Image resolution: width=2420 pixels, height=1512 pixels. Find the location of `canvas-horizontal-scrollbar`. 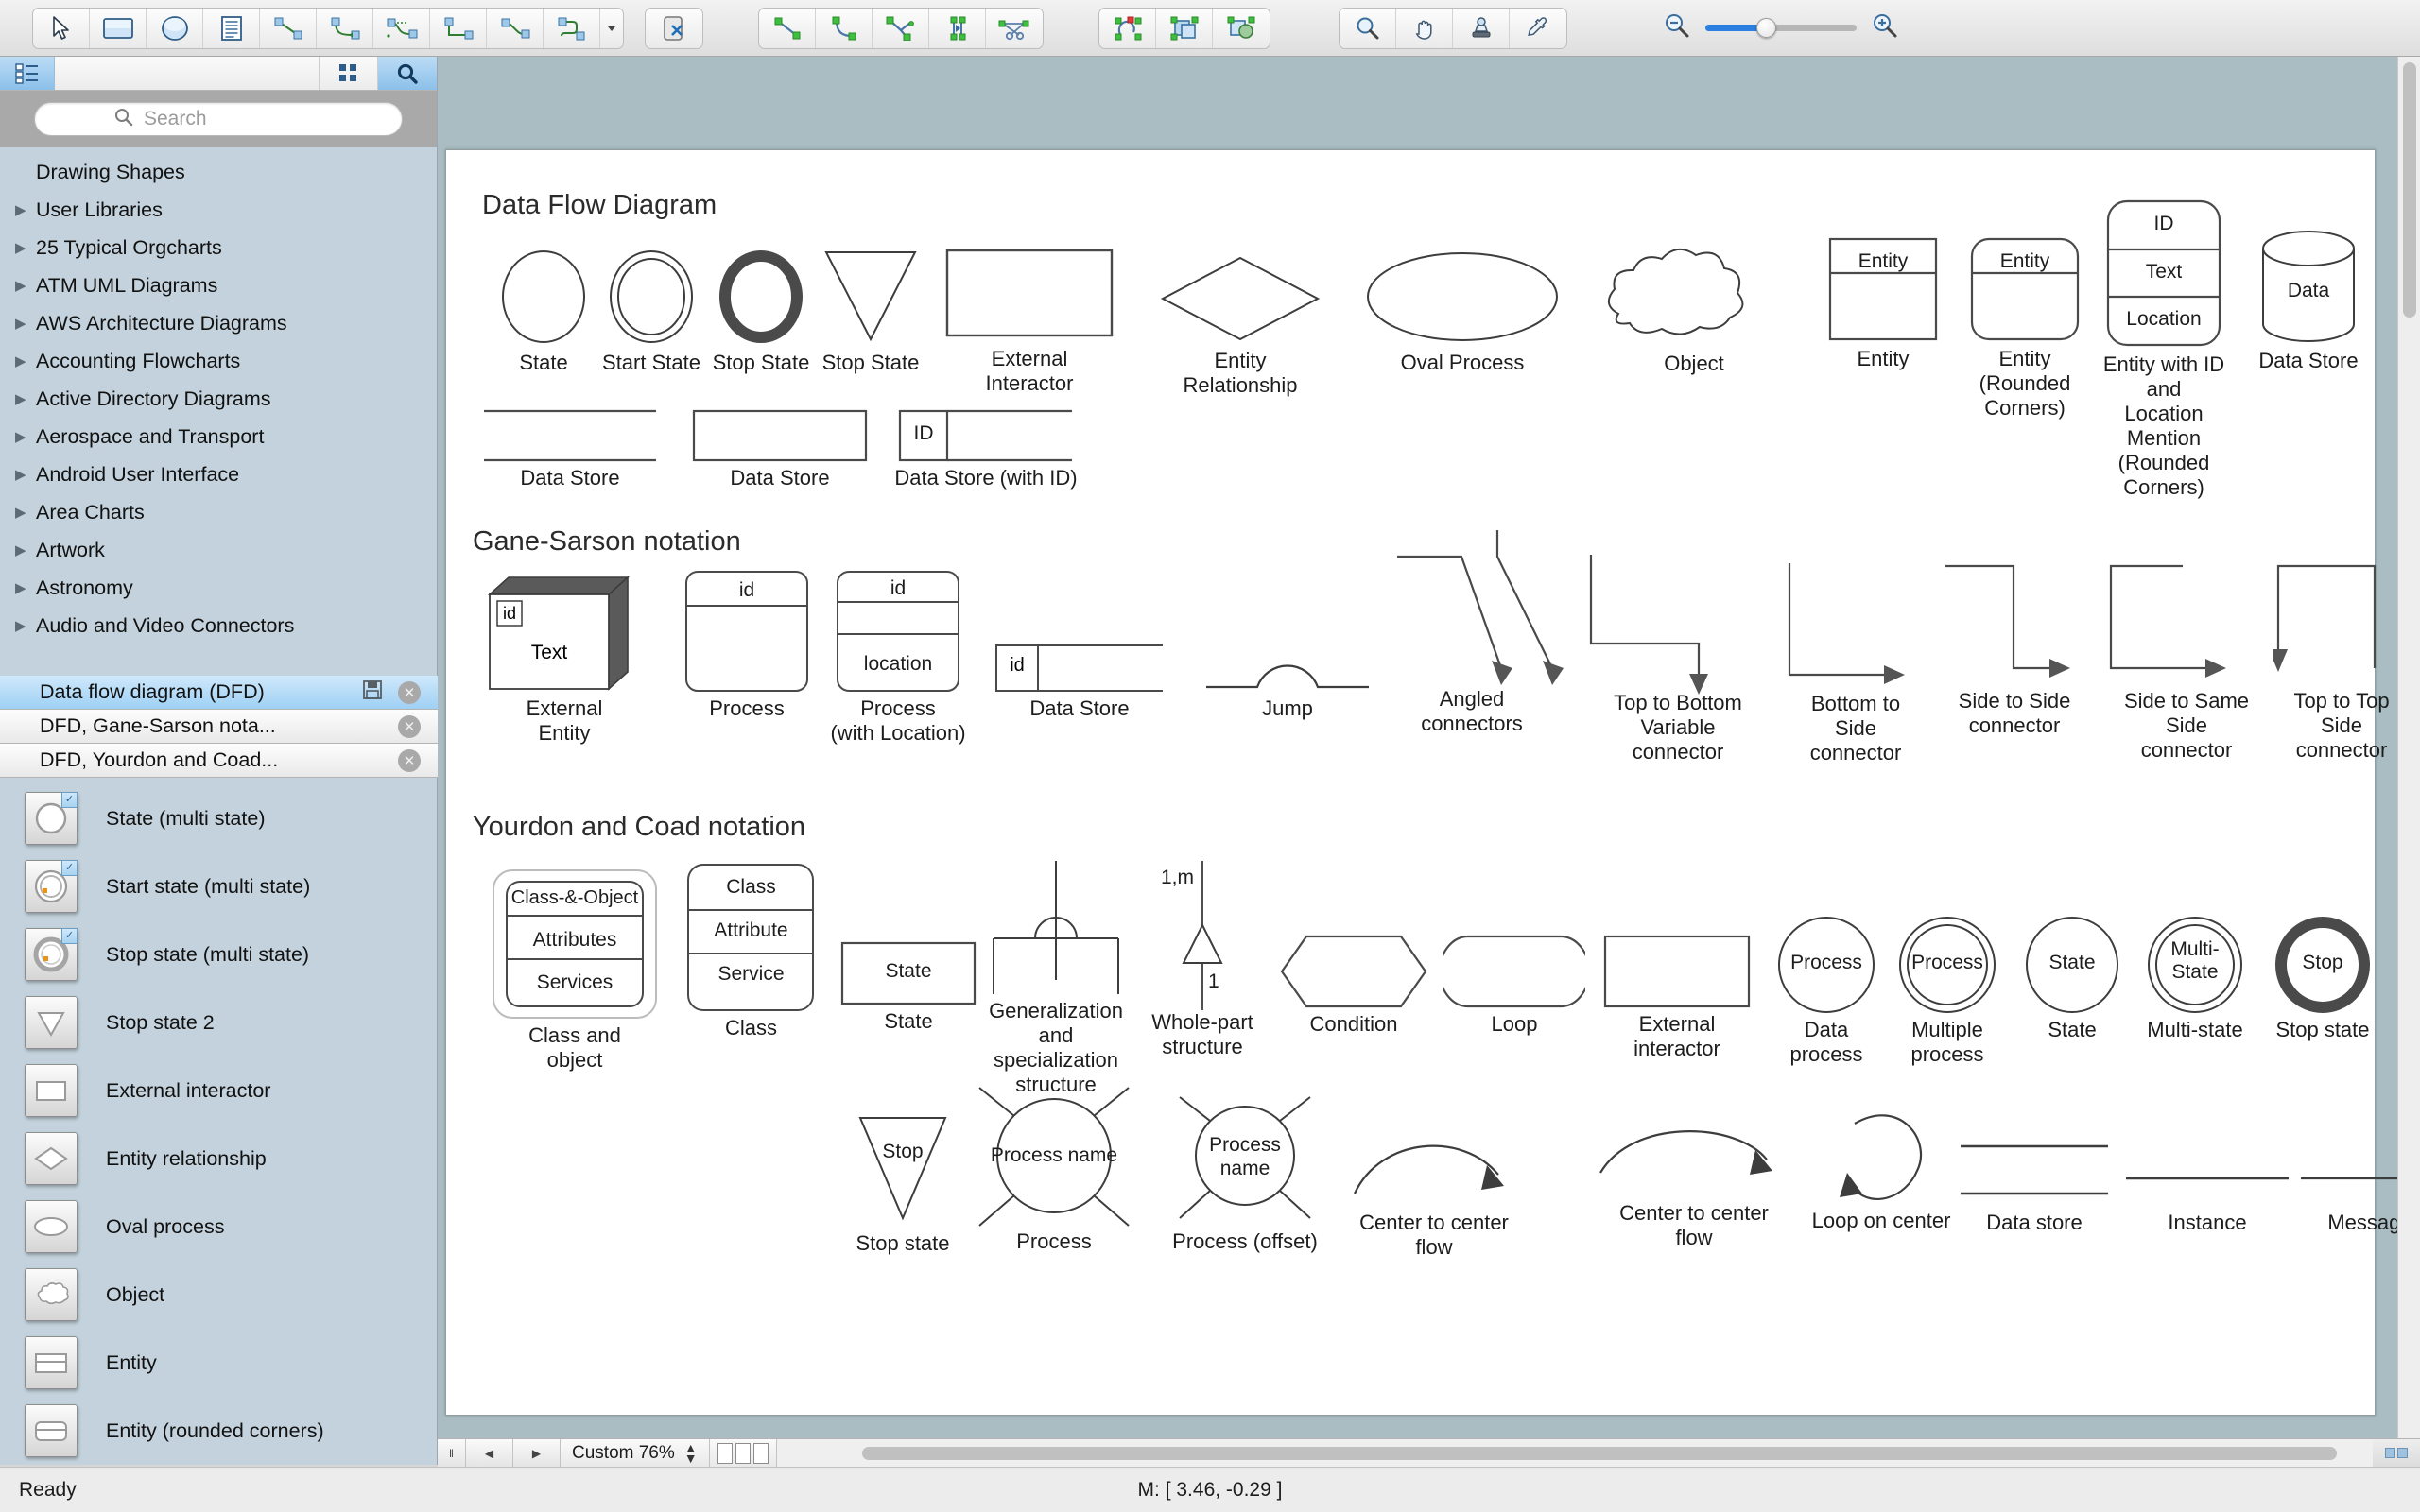

canvas-horizontal-scrollbar is located at coordinates (1574, 1453).